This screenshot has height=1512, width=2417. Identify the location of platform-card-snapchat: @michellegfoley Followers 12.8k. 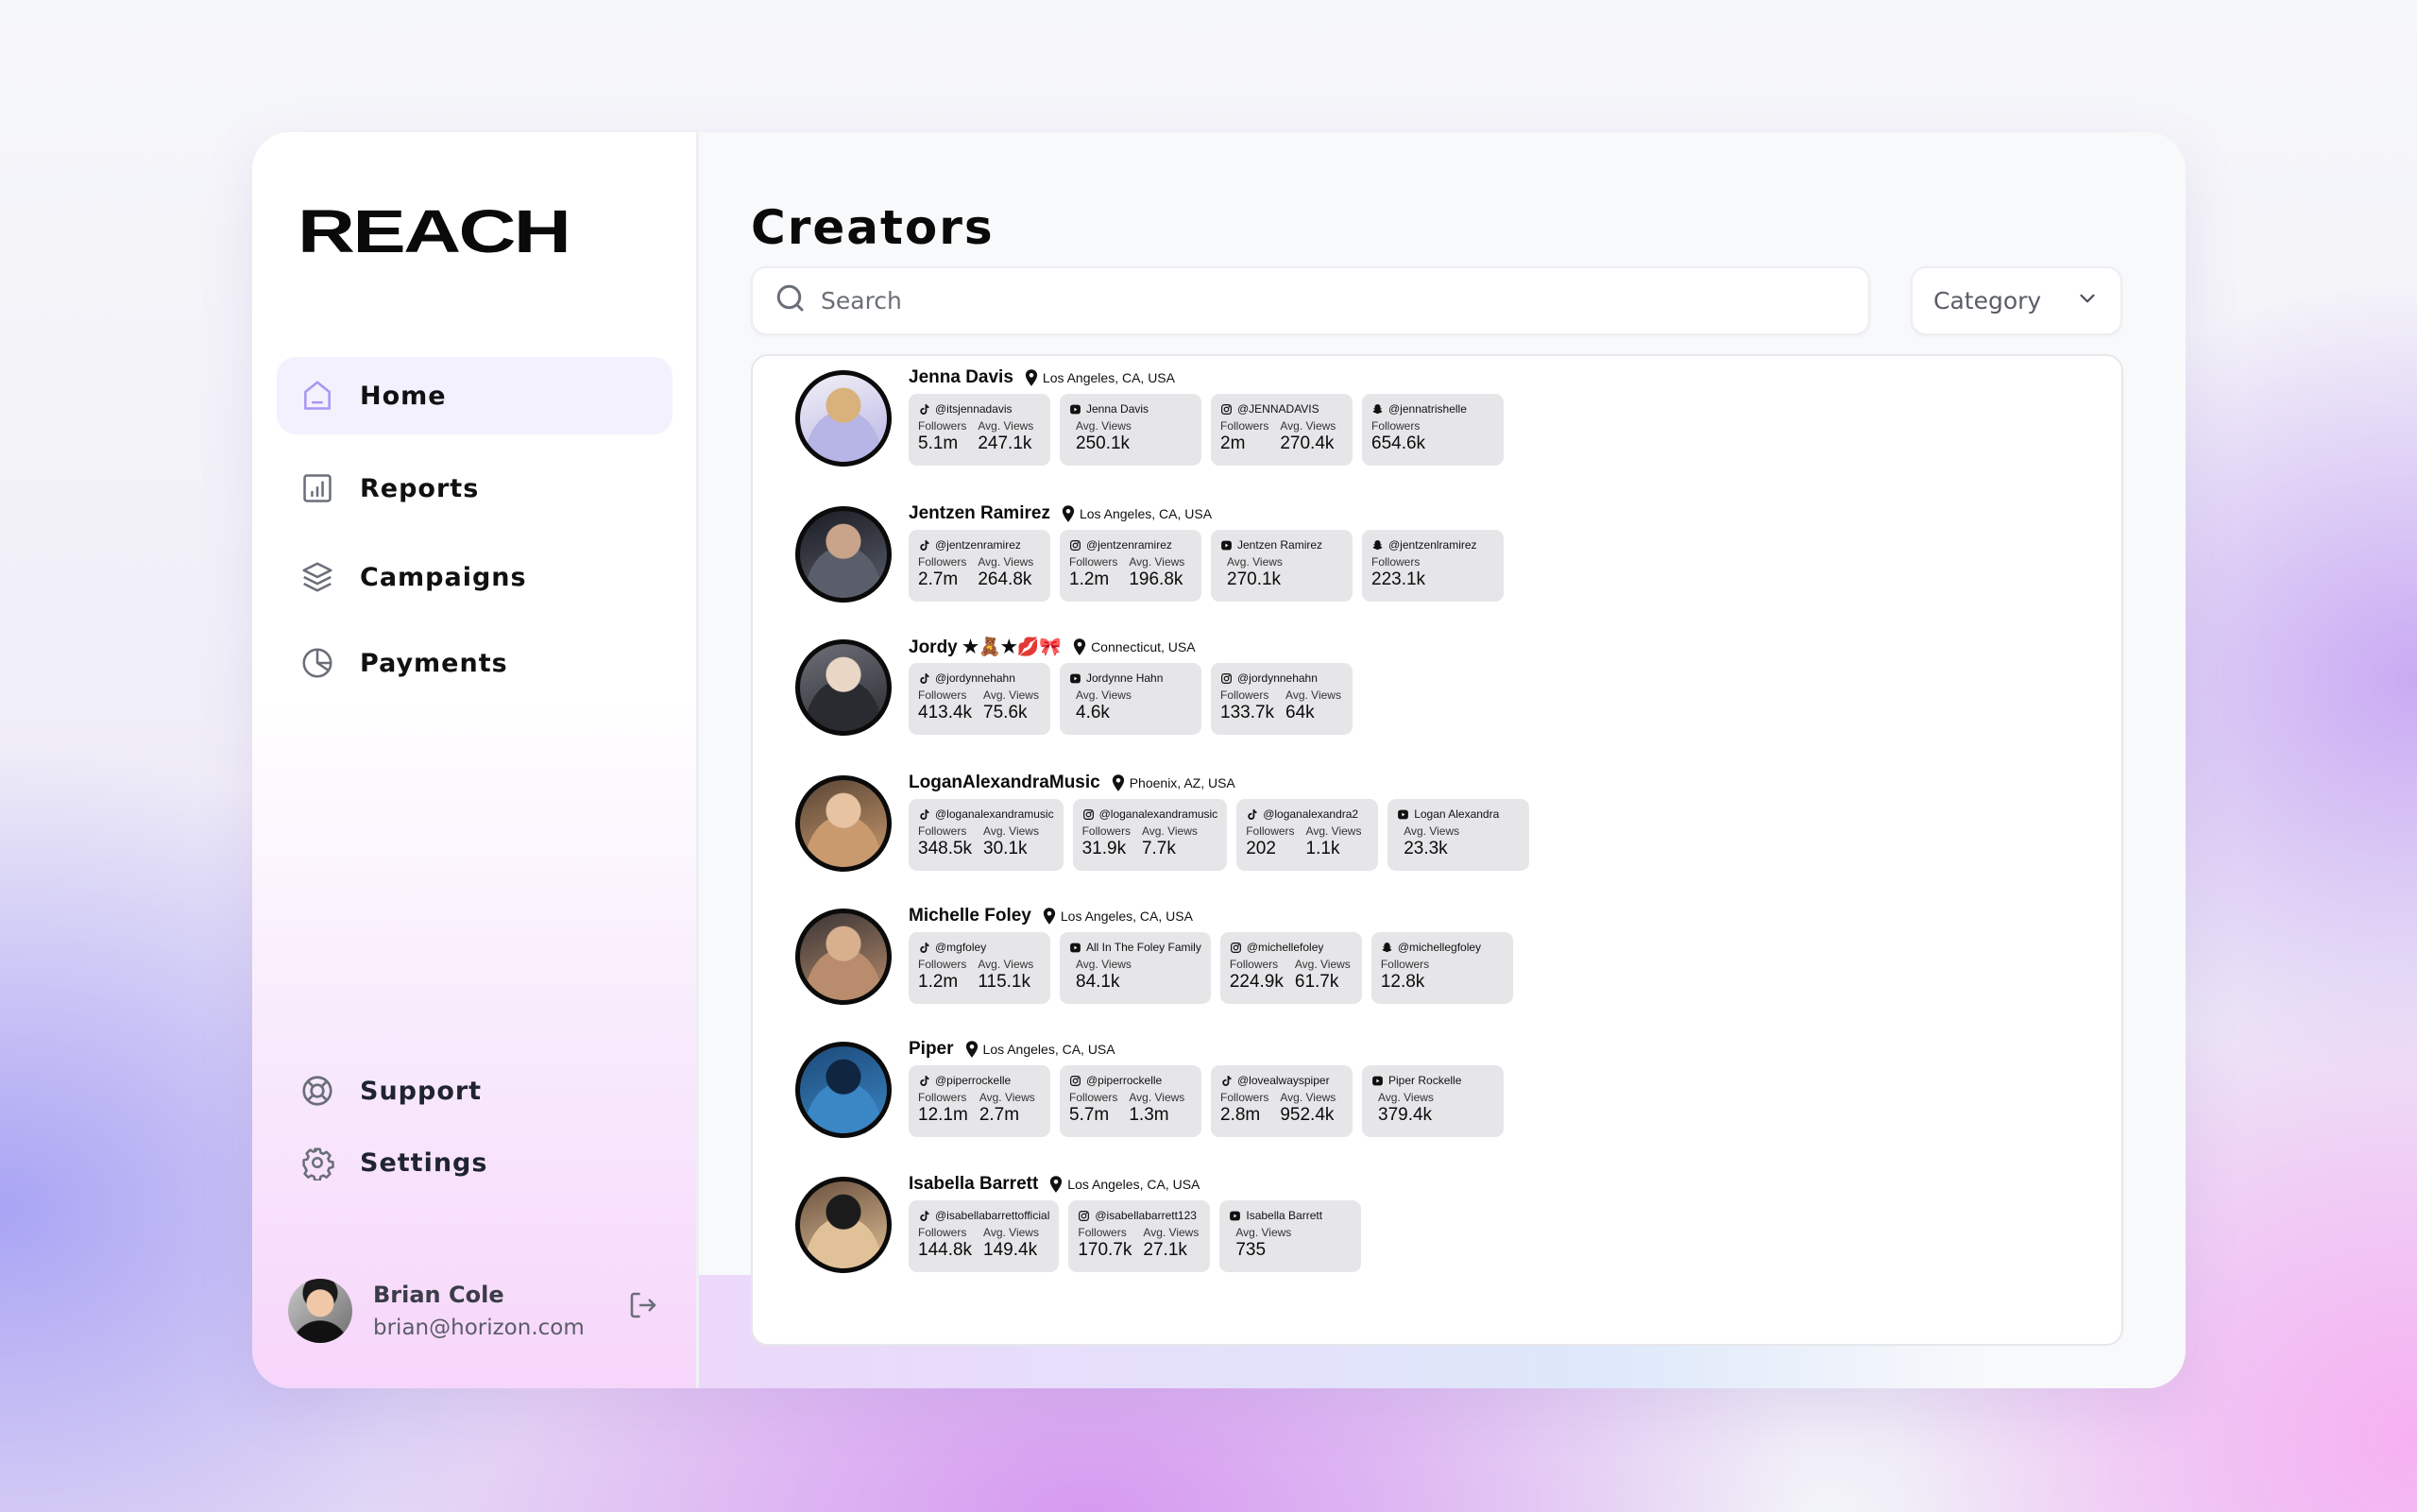
(1441, 968).